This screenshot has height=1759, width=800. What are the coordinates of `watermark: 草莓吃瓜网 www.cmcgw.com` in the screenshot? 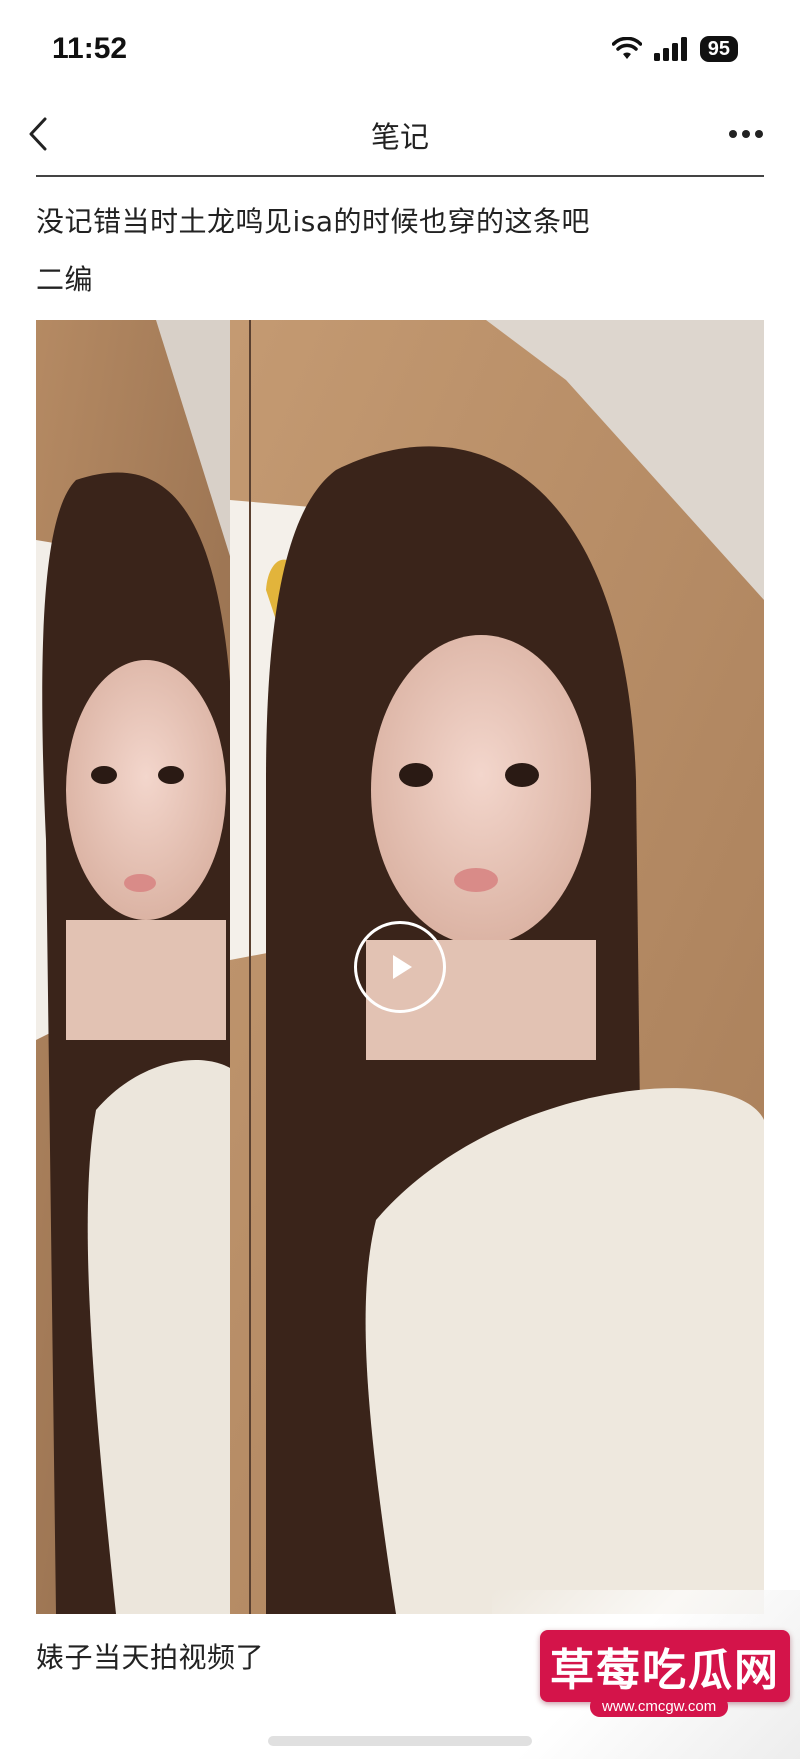 It's located at (646, 1674).